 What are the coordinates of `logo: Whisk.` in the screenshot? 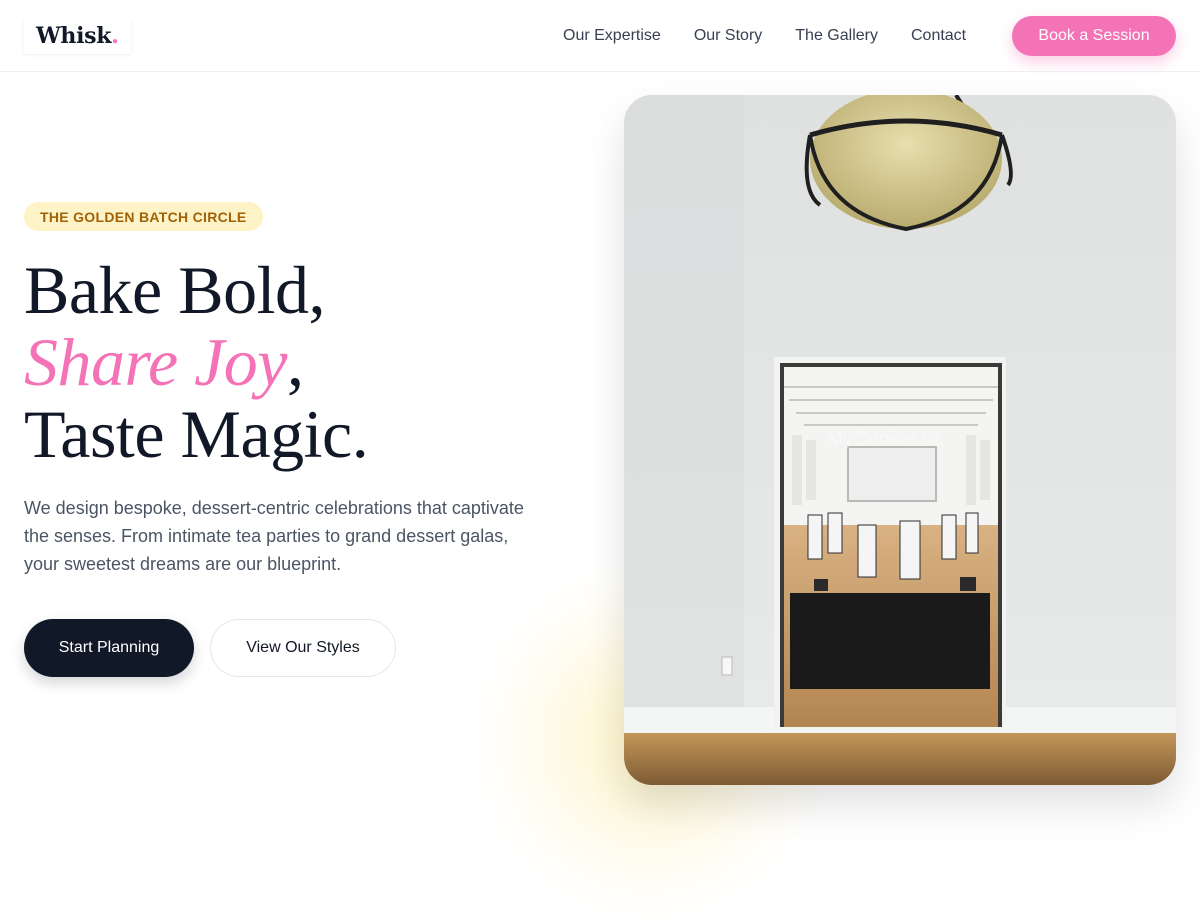 It's located at (77, 36).